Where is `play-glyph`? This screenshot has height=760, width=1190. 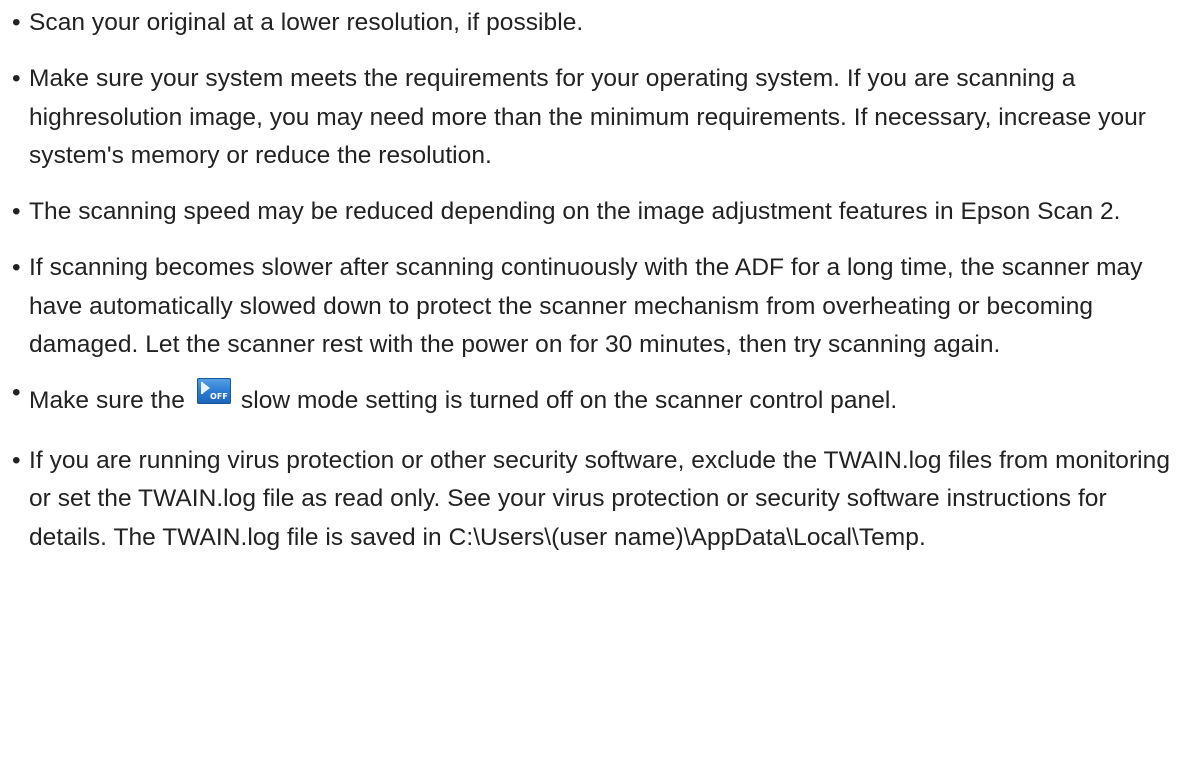 play-glyph is located at coordinates (205, 388).